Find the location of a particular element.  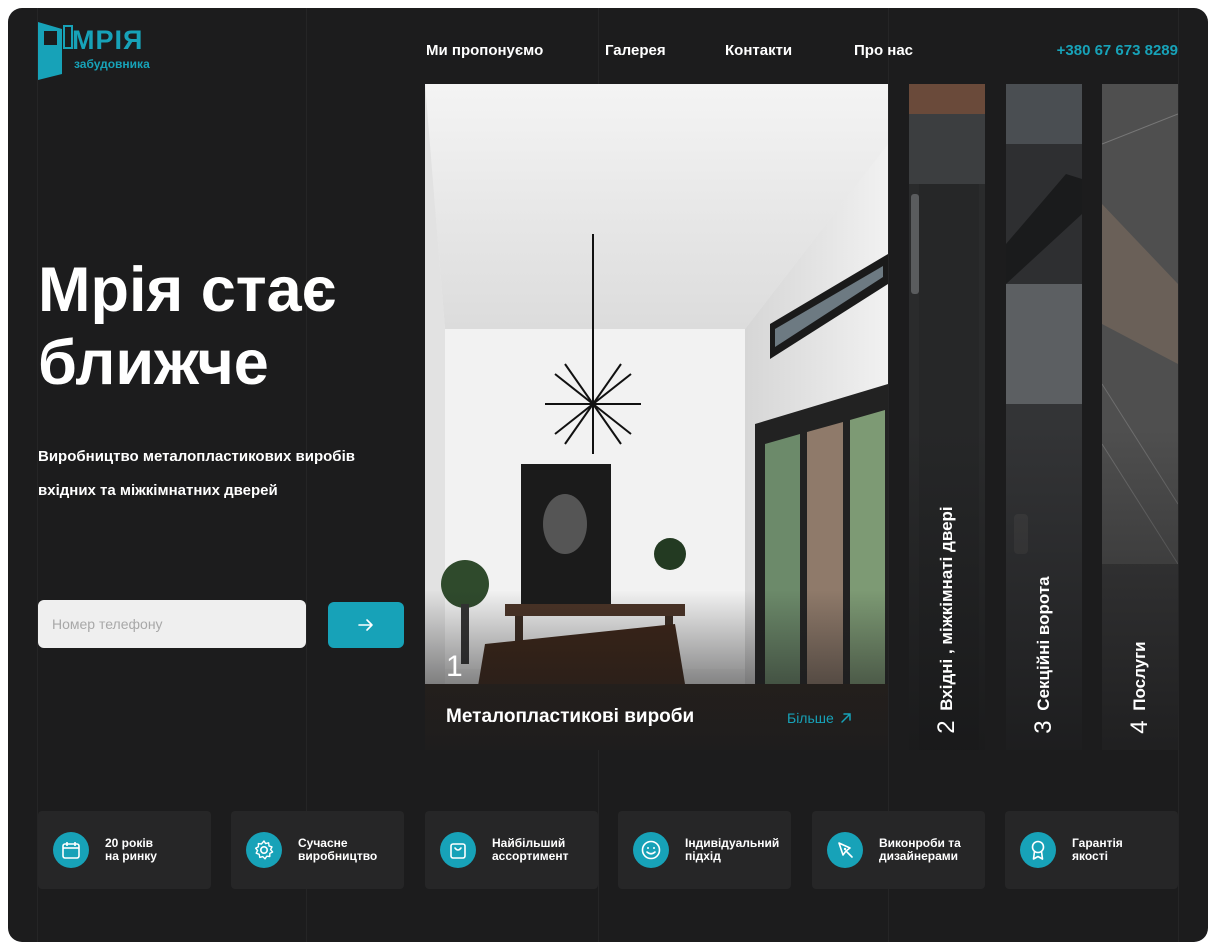

strip-number: 2 is located at coordinates (946, 727).